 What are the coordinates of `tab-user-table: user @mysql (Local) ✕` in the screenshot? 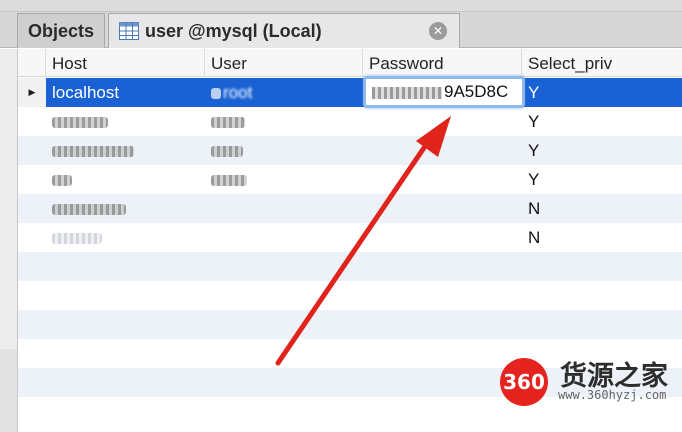 It's located at (284, 30).